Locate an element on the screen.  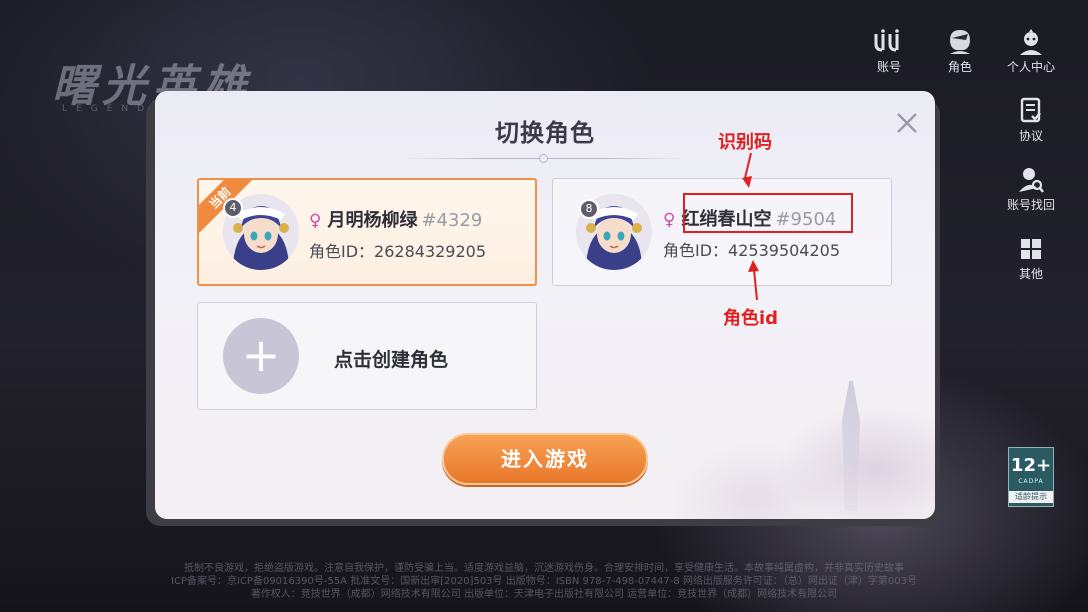
annotation-arrows is located at coordinates (750, 226).